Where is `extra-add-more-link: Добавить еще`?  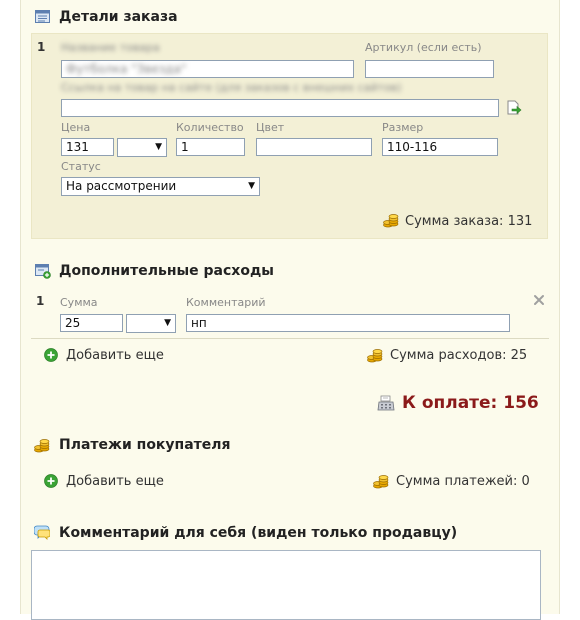
extra-add-more-link: Добавить еще is located at coordinates (115, 355).